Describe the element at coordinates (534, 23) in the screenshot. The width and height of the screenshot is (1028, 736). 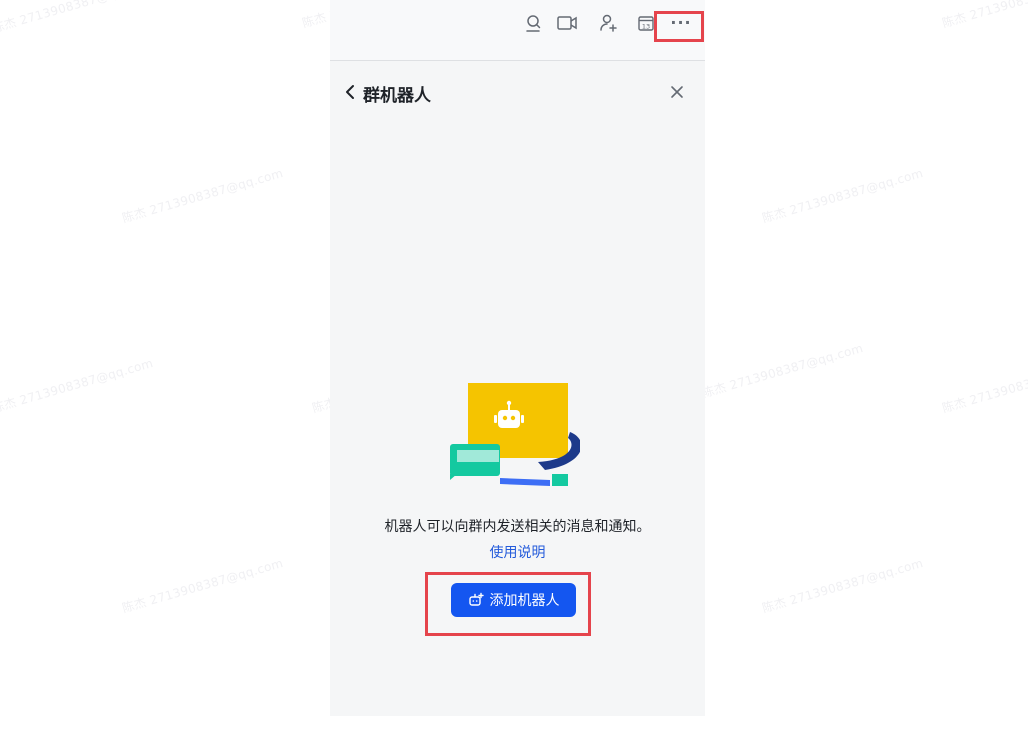
I see `search-person-icon` at that location.